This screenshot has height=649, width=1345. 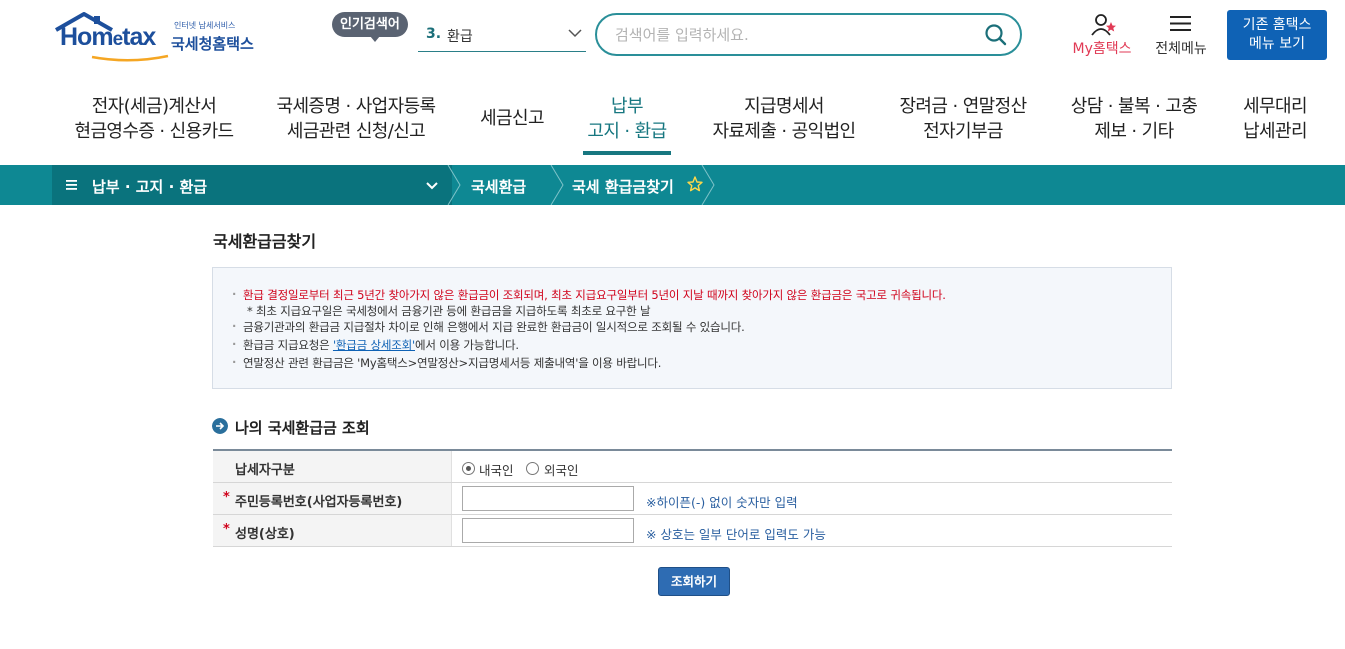 I want to click on search-box, so click(x=808, y=34).